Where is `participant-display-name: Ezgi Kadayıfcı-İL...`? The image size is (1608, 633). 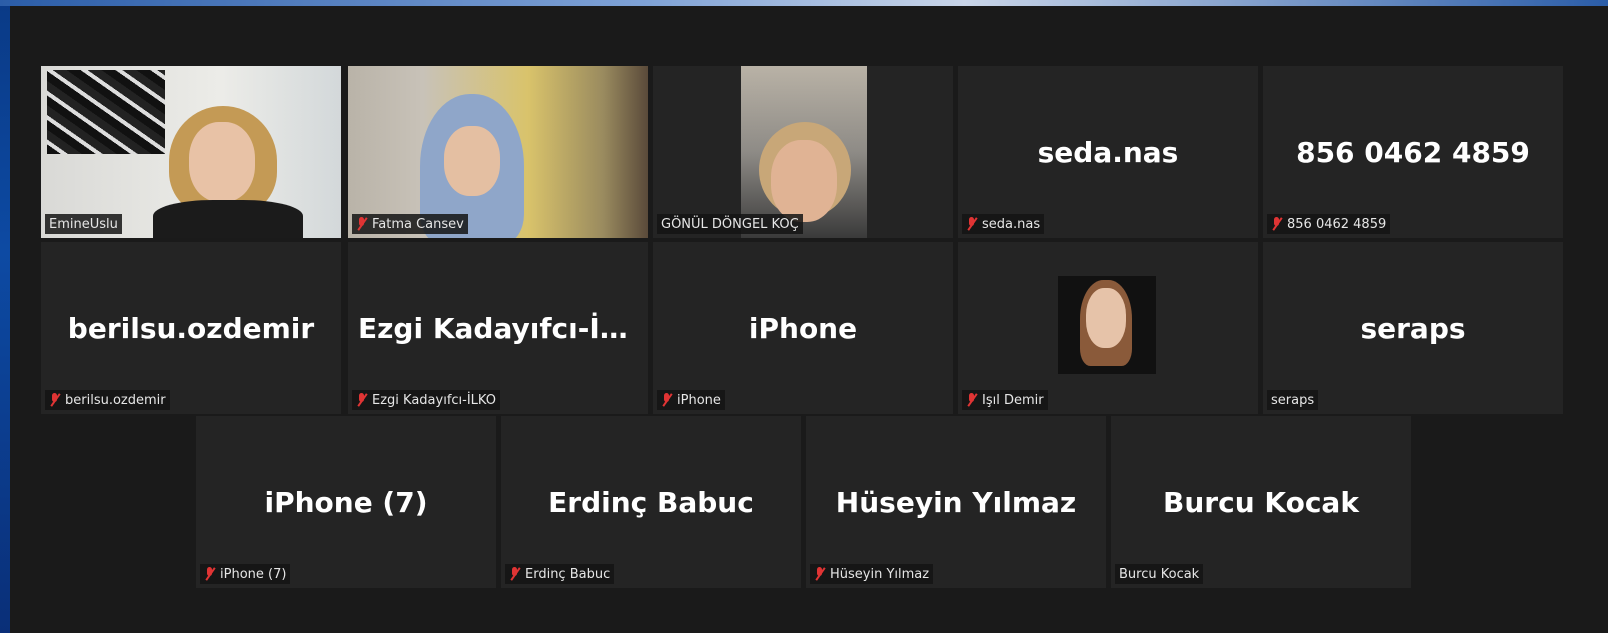 participant-display-name: Ezgi Kadayıfcı-İL... is located at coordinates (503, 328).